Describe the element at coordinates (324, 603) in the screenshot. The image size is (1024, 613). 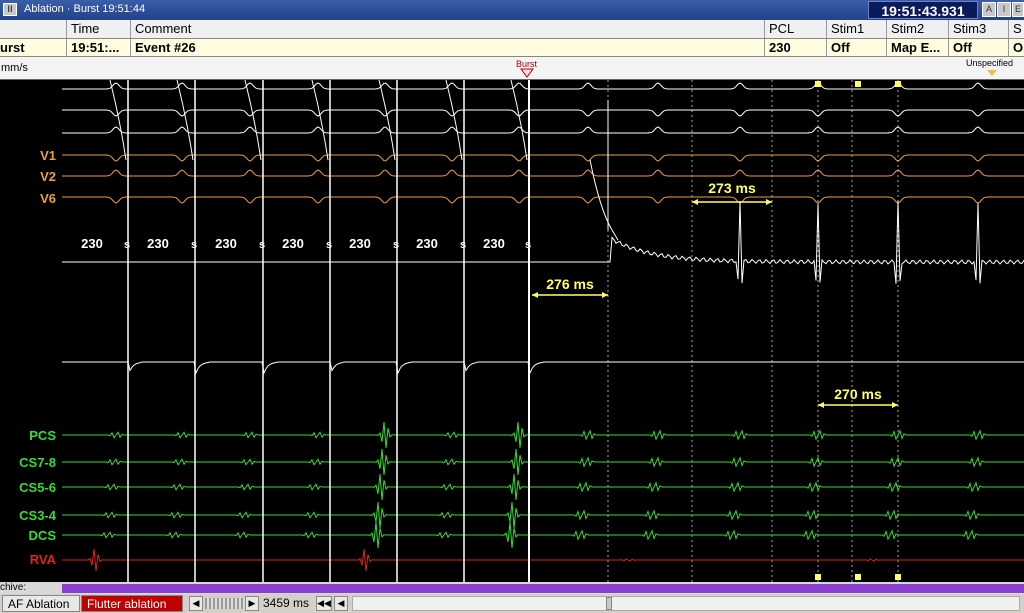
I see `rewind-button: ◀◀` at that location.